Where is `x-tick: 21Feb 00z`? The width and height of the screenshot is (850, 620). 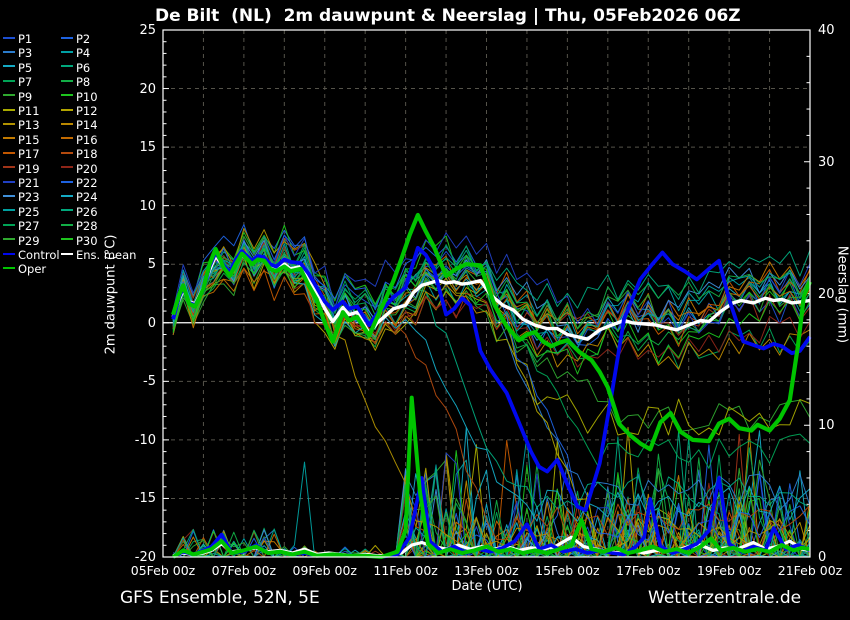
x-tick: 21Feb 00z is located at coordinates (810, 570).